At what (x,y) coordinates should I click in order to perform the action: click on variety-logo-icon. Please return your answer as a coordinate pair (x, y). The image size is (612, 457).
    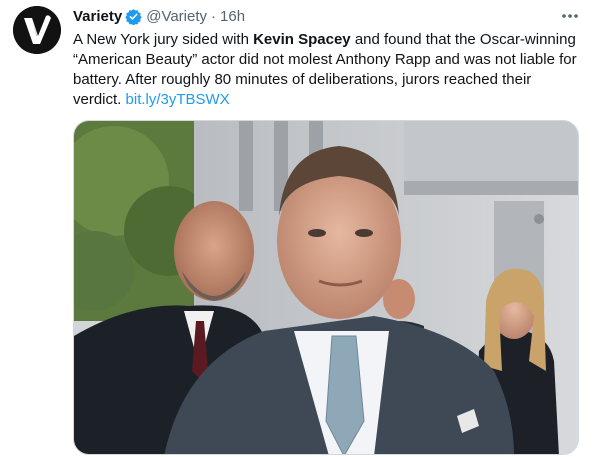
    Looking at the image, I should click on (37, 30).